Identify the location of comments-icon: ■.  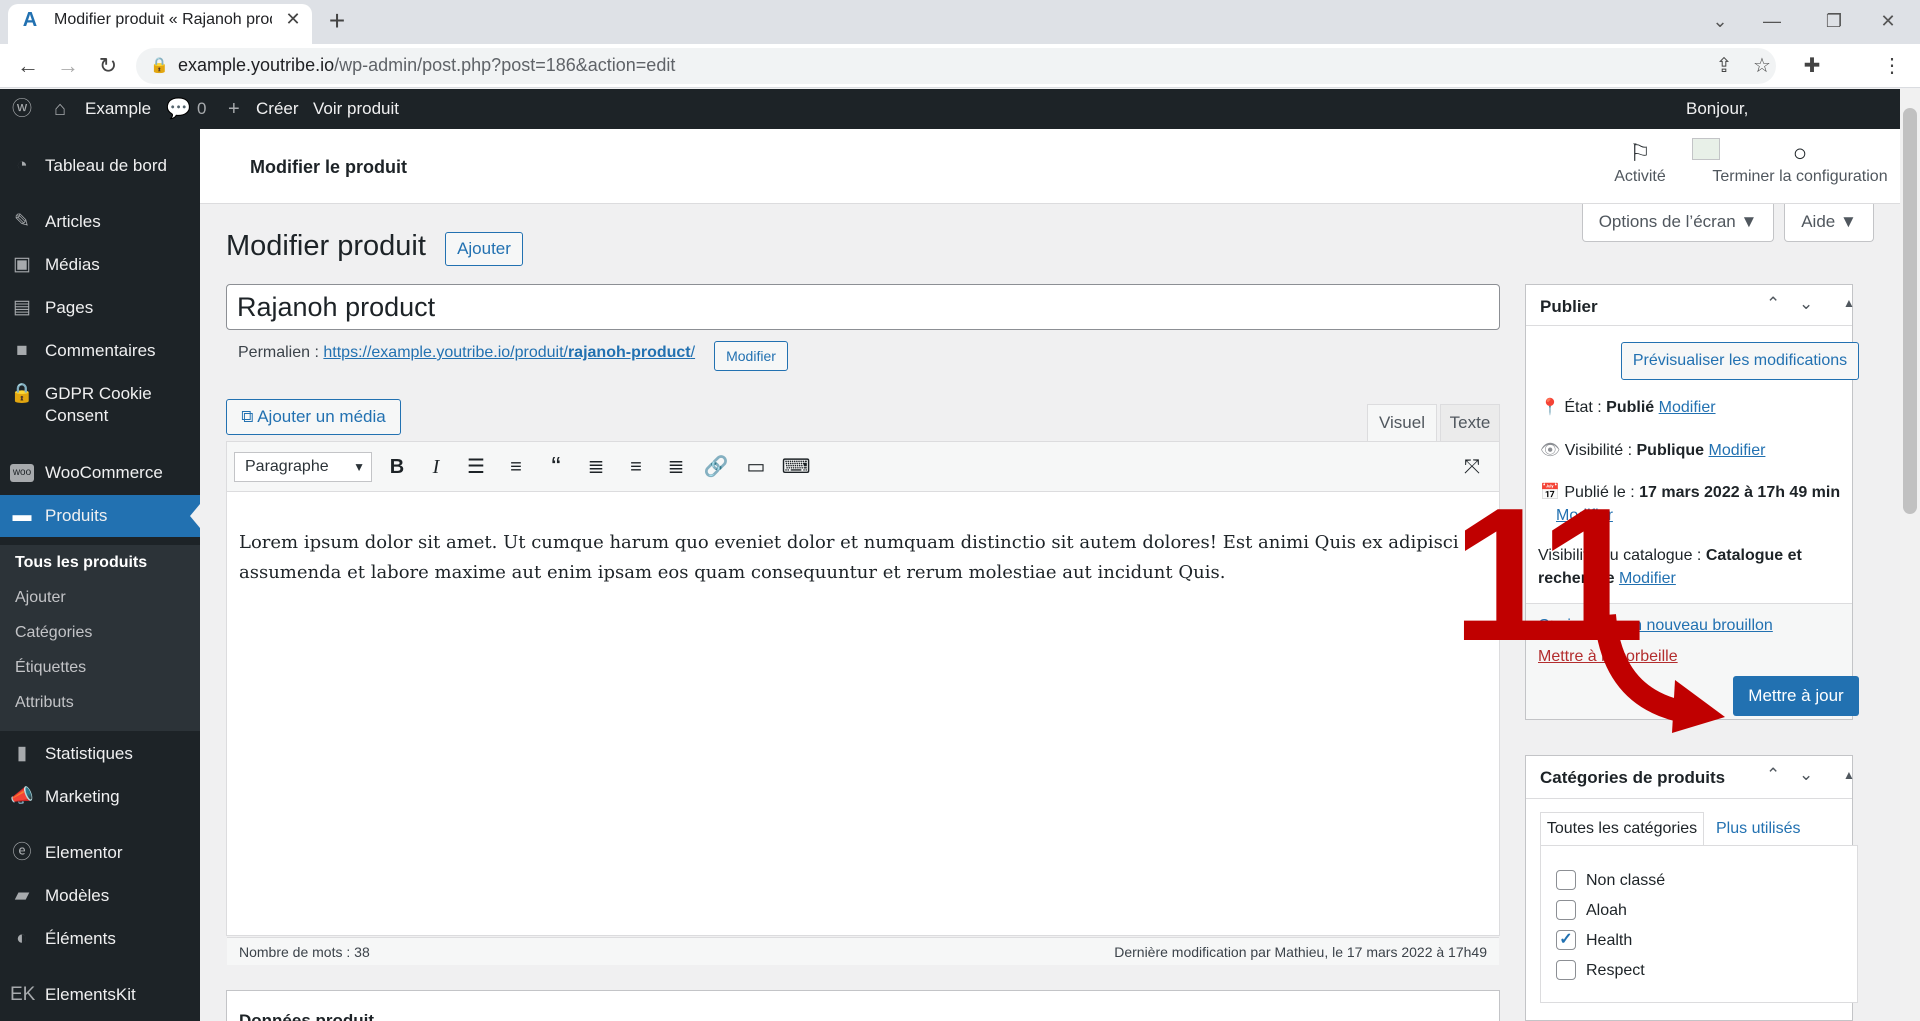
(22, 350).